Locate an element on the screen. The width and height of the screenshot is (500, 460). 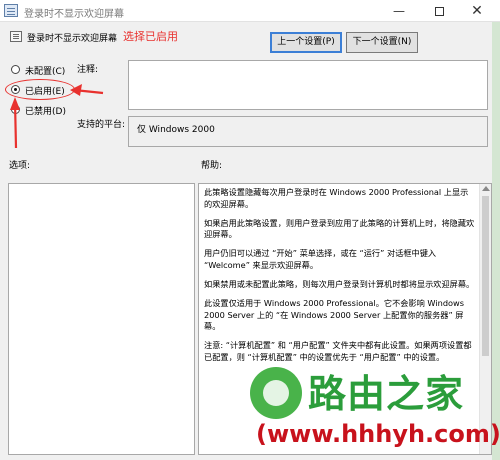
enabled-highlight-circle is located at coordinates (40, 89).